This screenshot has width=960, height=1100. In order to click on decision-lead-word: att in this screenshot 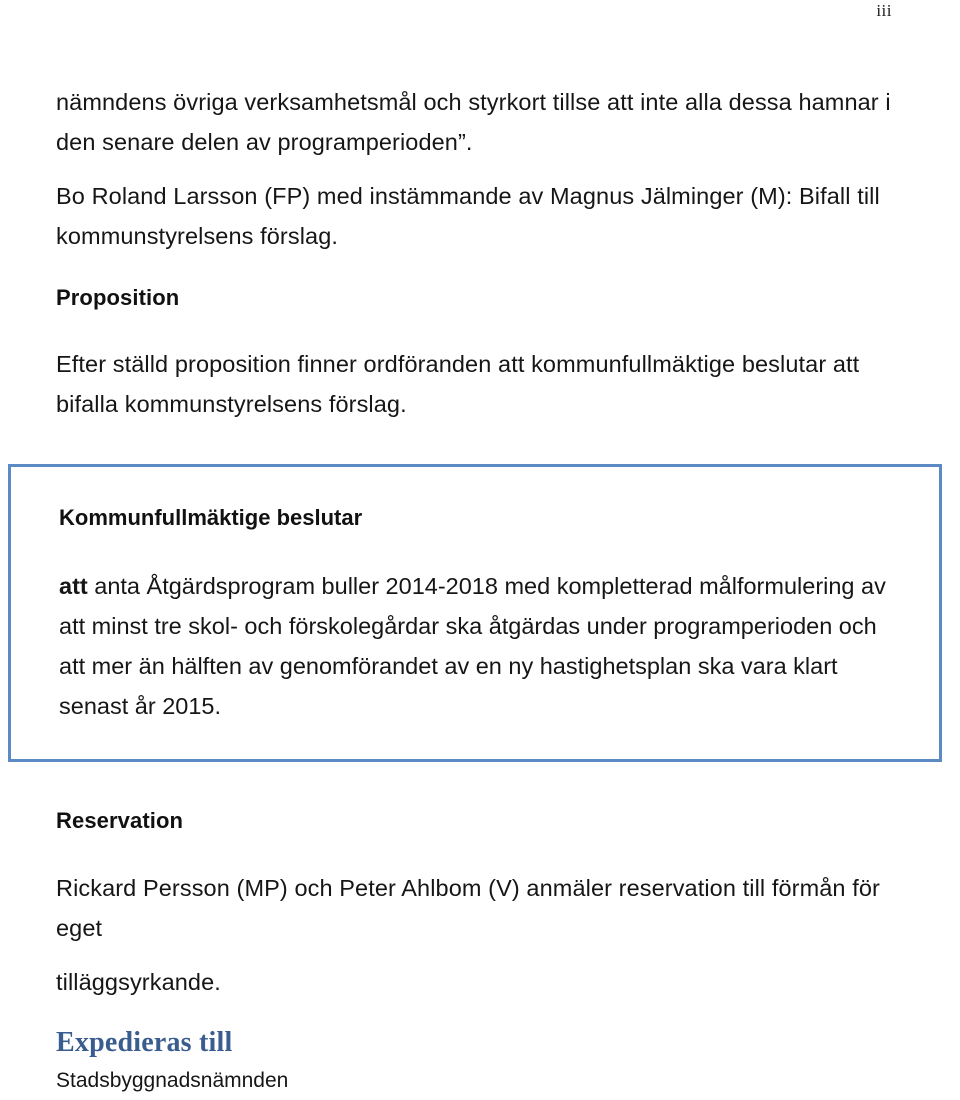, I will do `click(73, 586)`.